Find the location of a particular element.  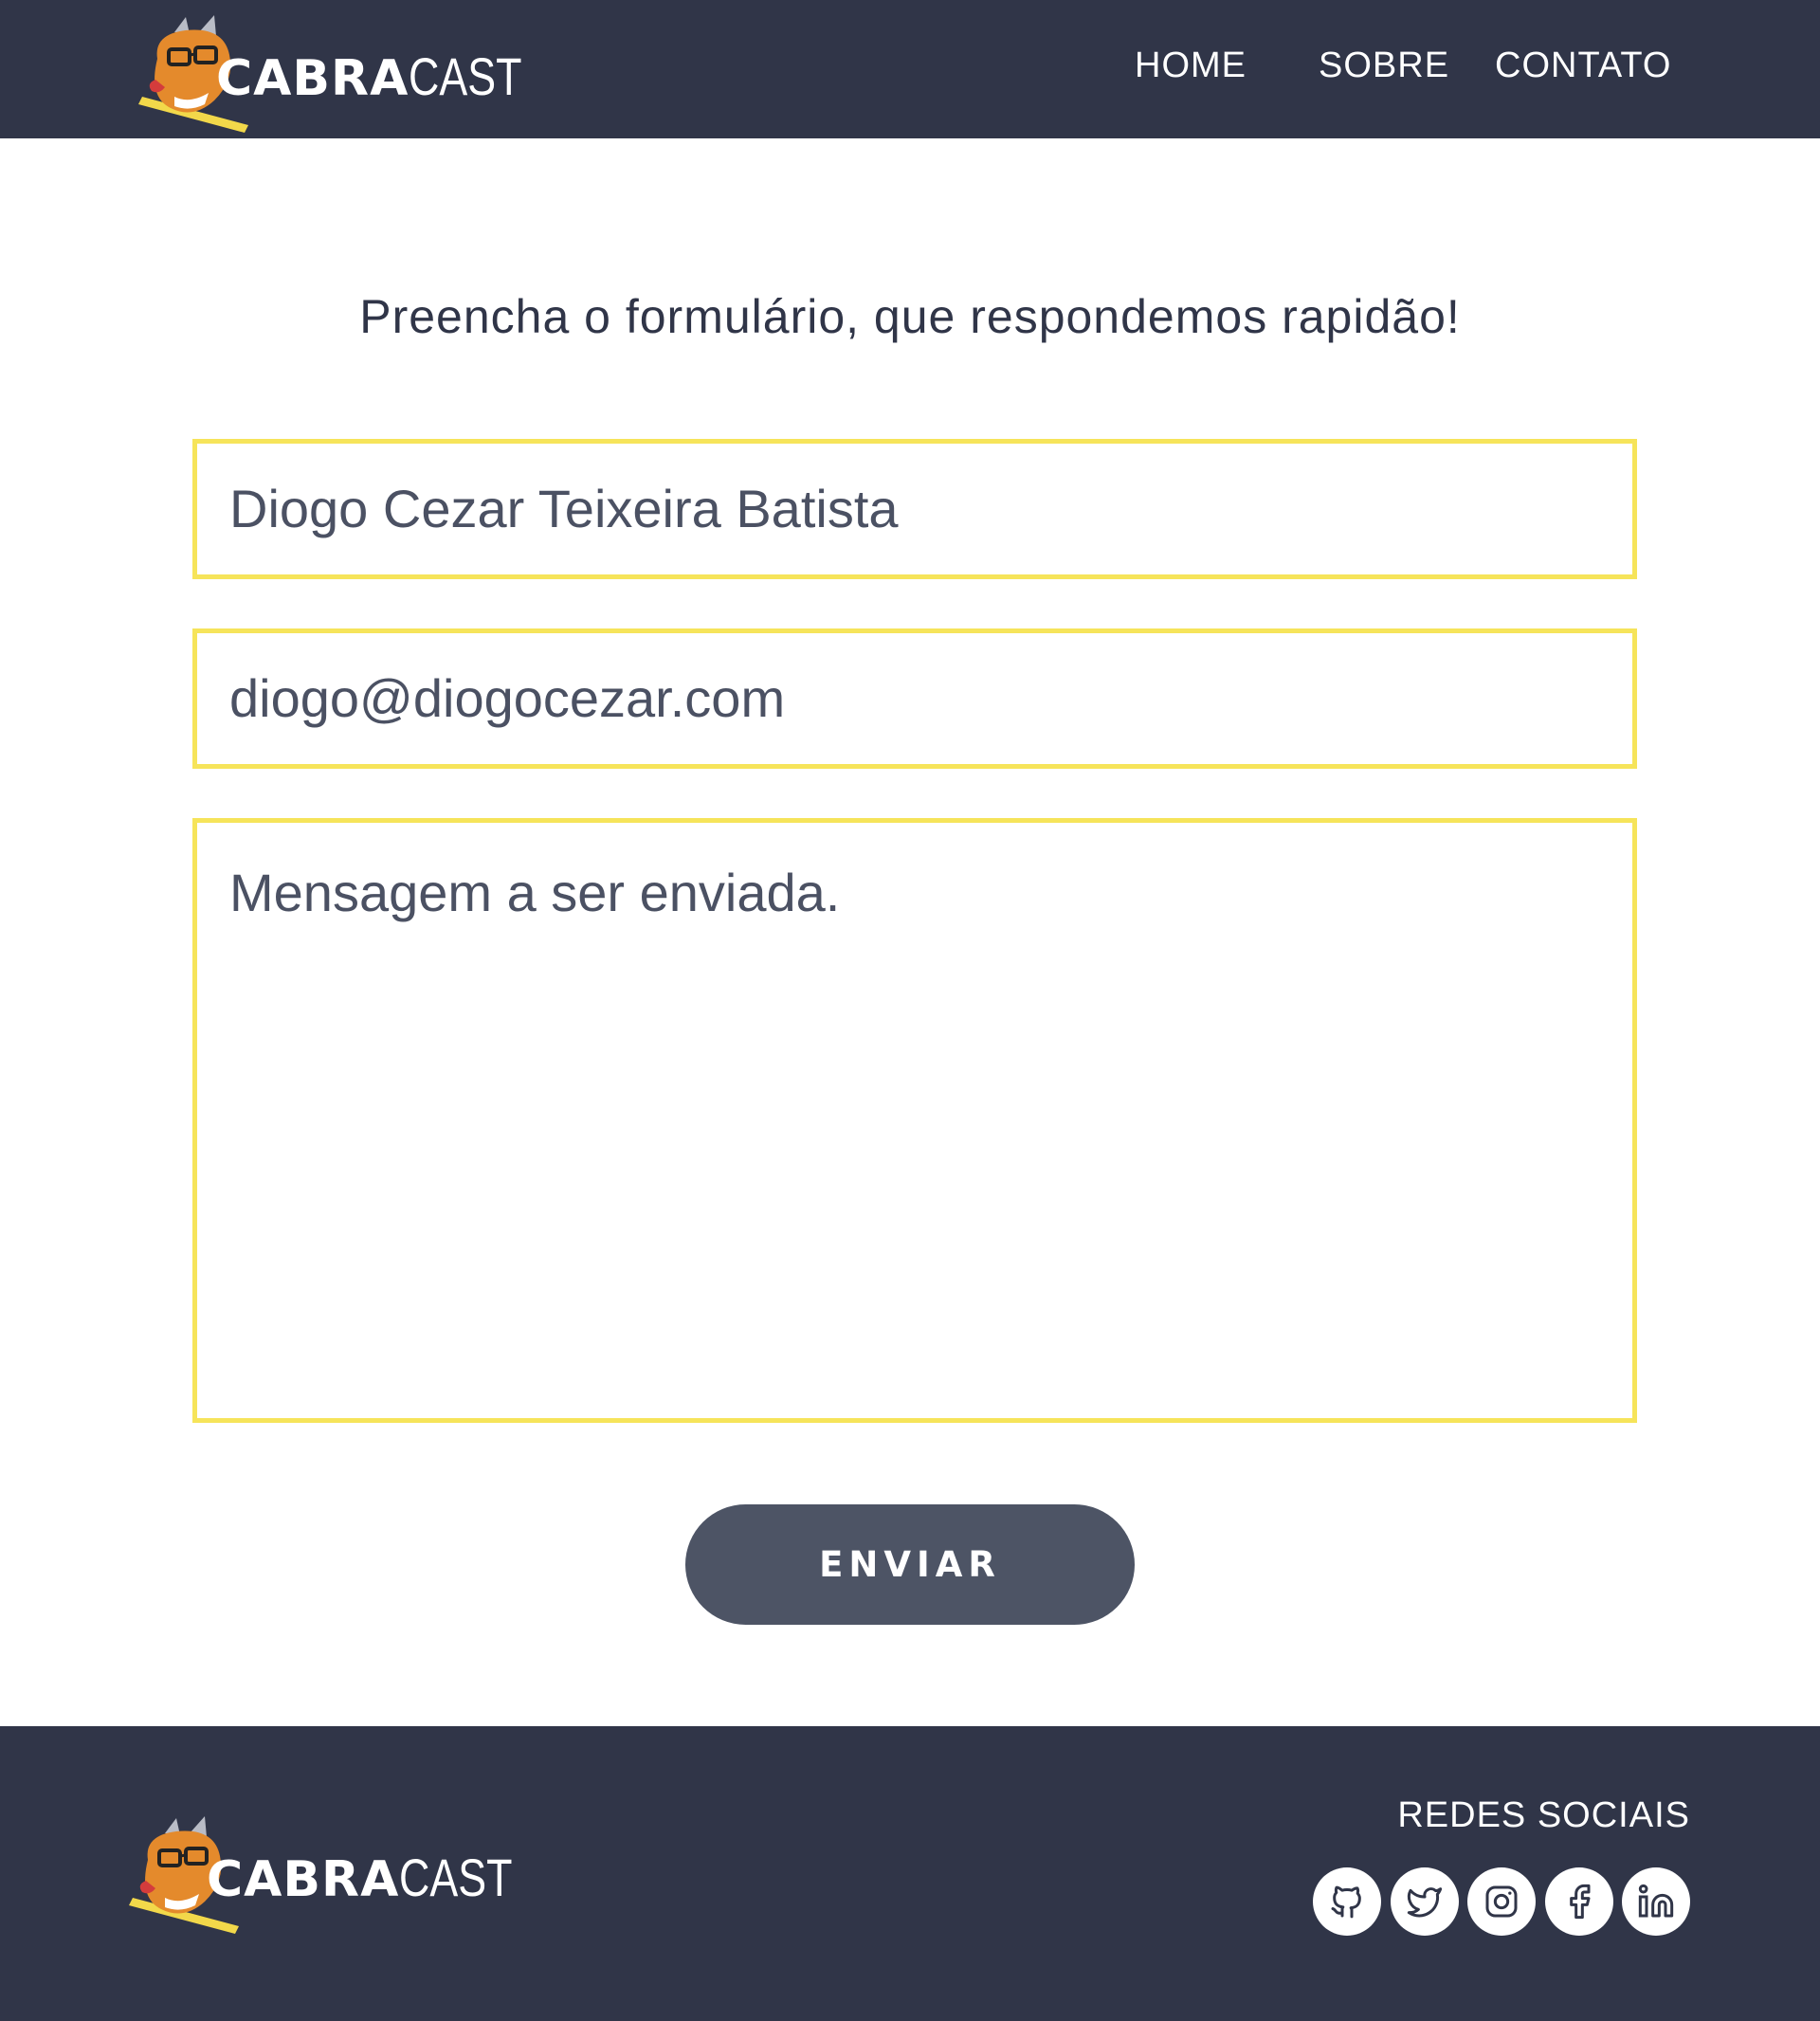

facebook-link is located at coordinates (1579, 1901).